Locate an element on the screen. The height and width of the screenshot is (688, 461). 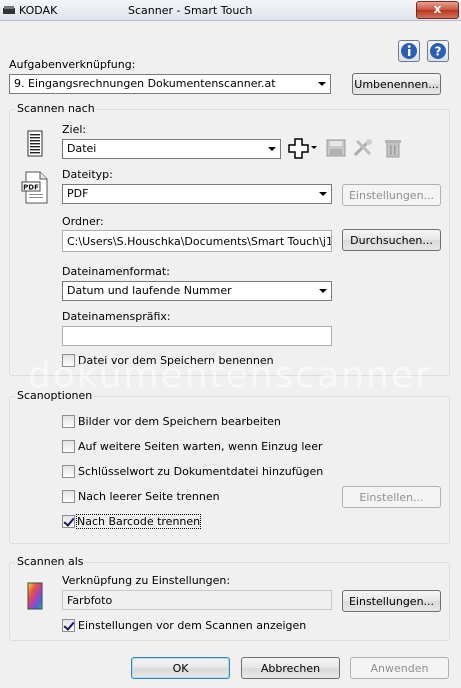
filename-format-select: Datum und laufende Nummer is located at coordinates (197, 291).